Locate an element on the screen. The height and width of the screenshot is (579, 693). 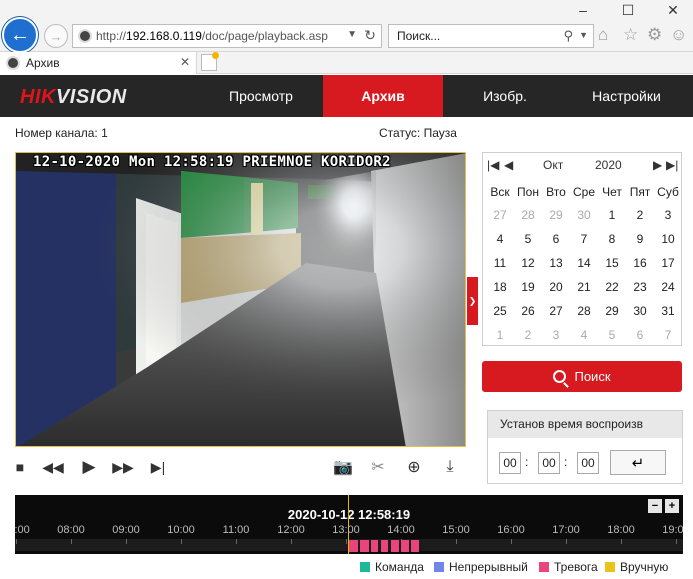
time-panel-title: Установ время воспроизв is located at coordinates (585, 424).